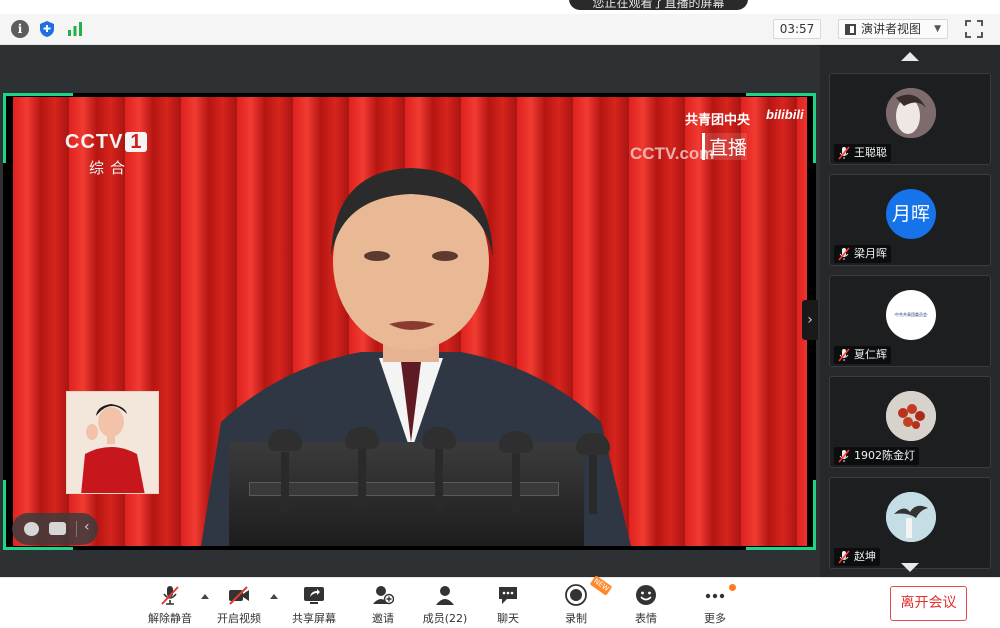 This screenshot has width=1000, height=628. What do you see at coordinates (850, 29) in the screenshot?
I see `speaker-layout-icon` at bounding box center [850, 29].